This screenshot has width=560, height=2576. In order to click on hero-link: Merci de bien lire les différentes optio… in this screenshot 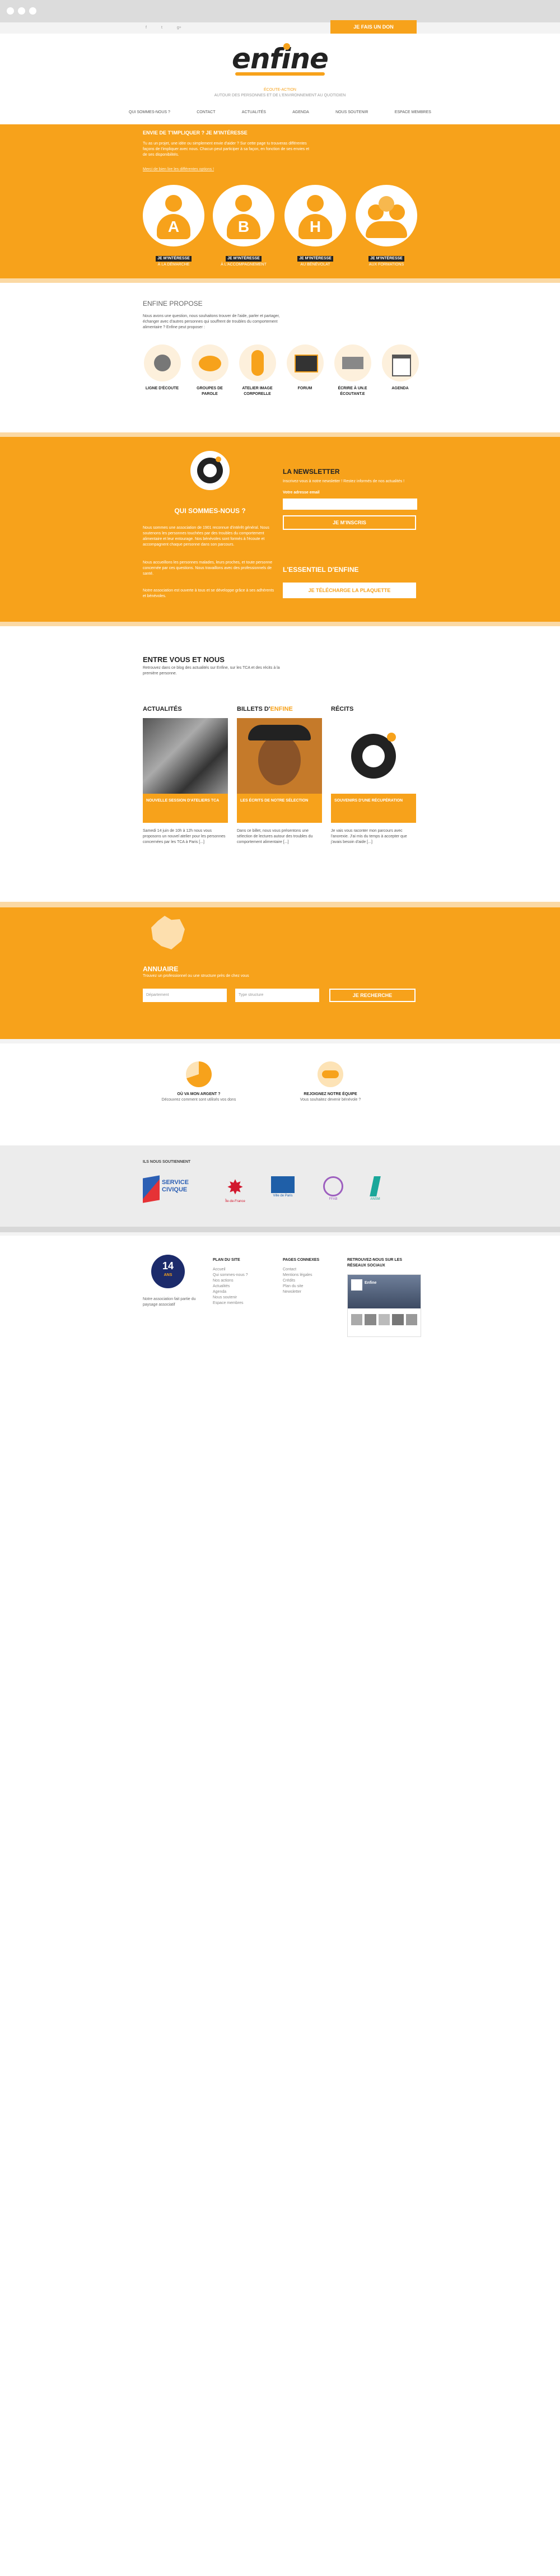, I will do `click(227, 170)`.